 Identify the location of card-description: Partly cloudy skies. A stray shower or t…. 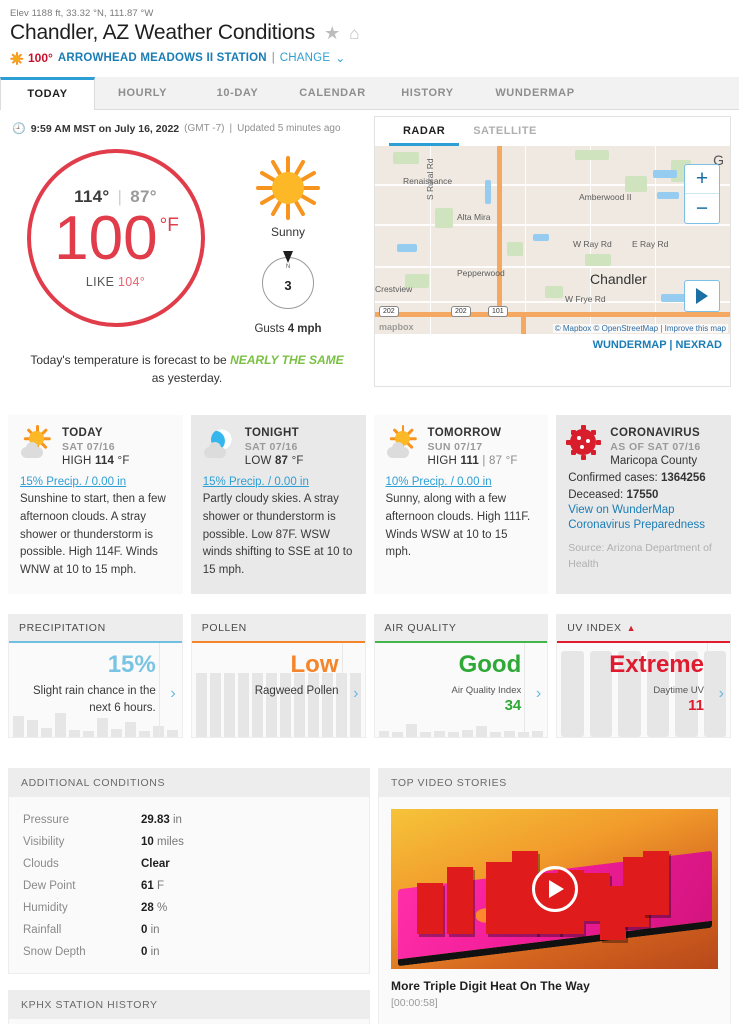
(277, 535).